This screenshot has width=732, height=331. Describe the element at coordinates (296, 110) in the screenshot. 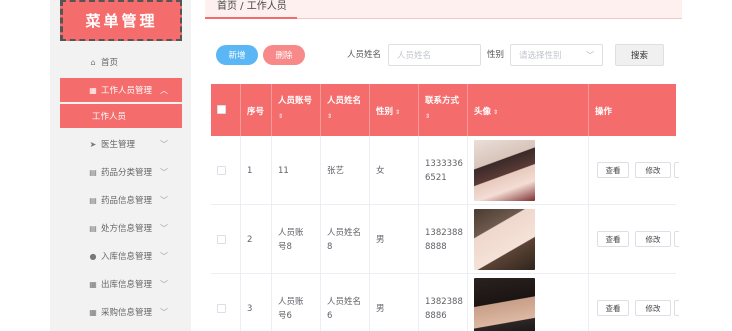

I see `header-account: 人员账号 ⇕` at that location.